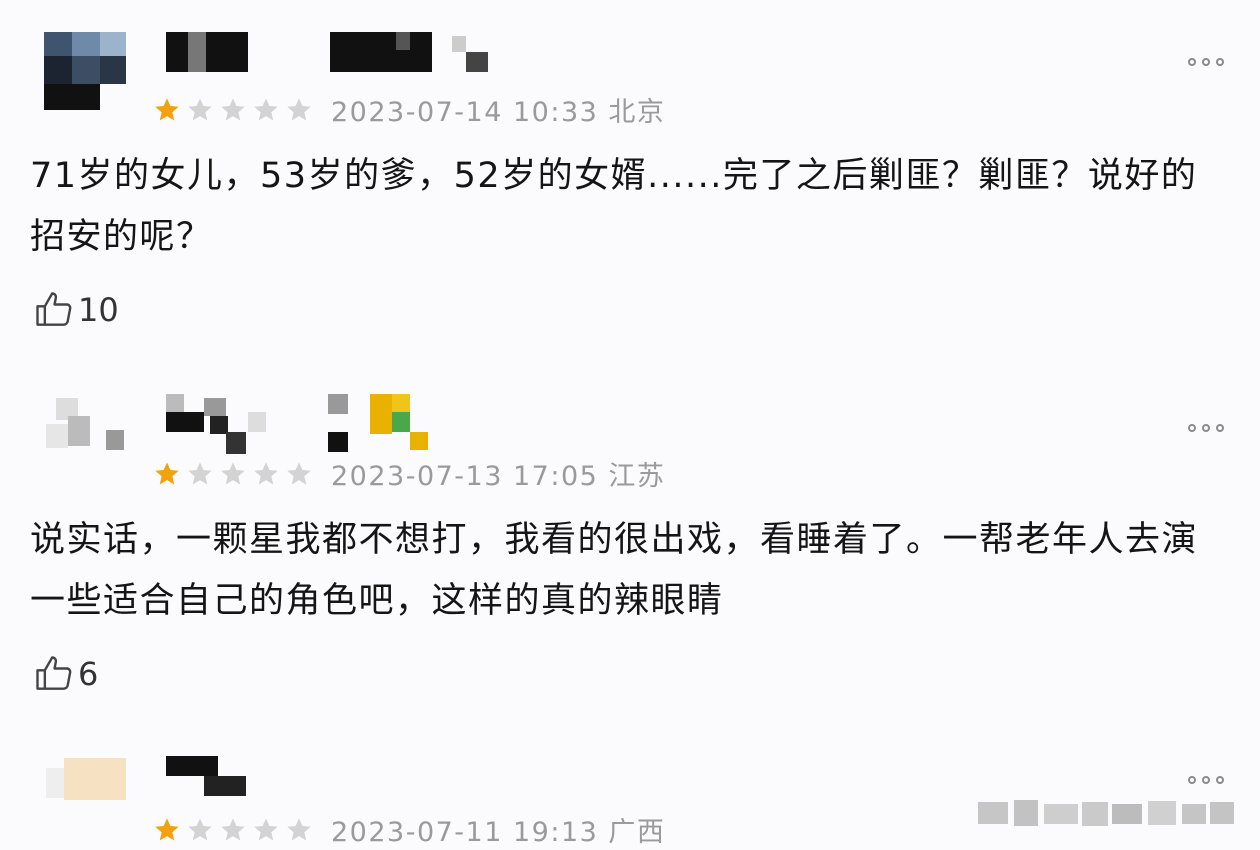 The image size is (1260, 850). I want to click on comment-date: 2023-07-13 17:05 江苏, so click(498, 476).